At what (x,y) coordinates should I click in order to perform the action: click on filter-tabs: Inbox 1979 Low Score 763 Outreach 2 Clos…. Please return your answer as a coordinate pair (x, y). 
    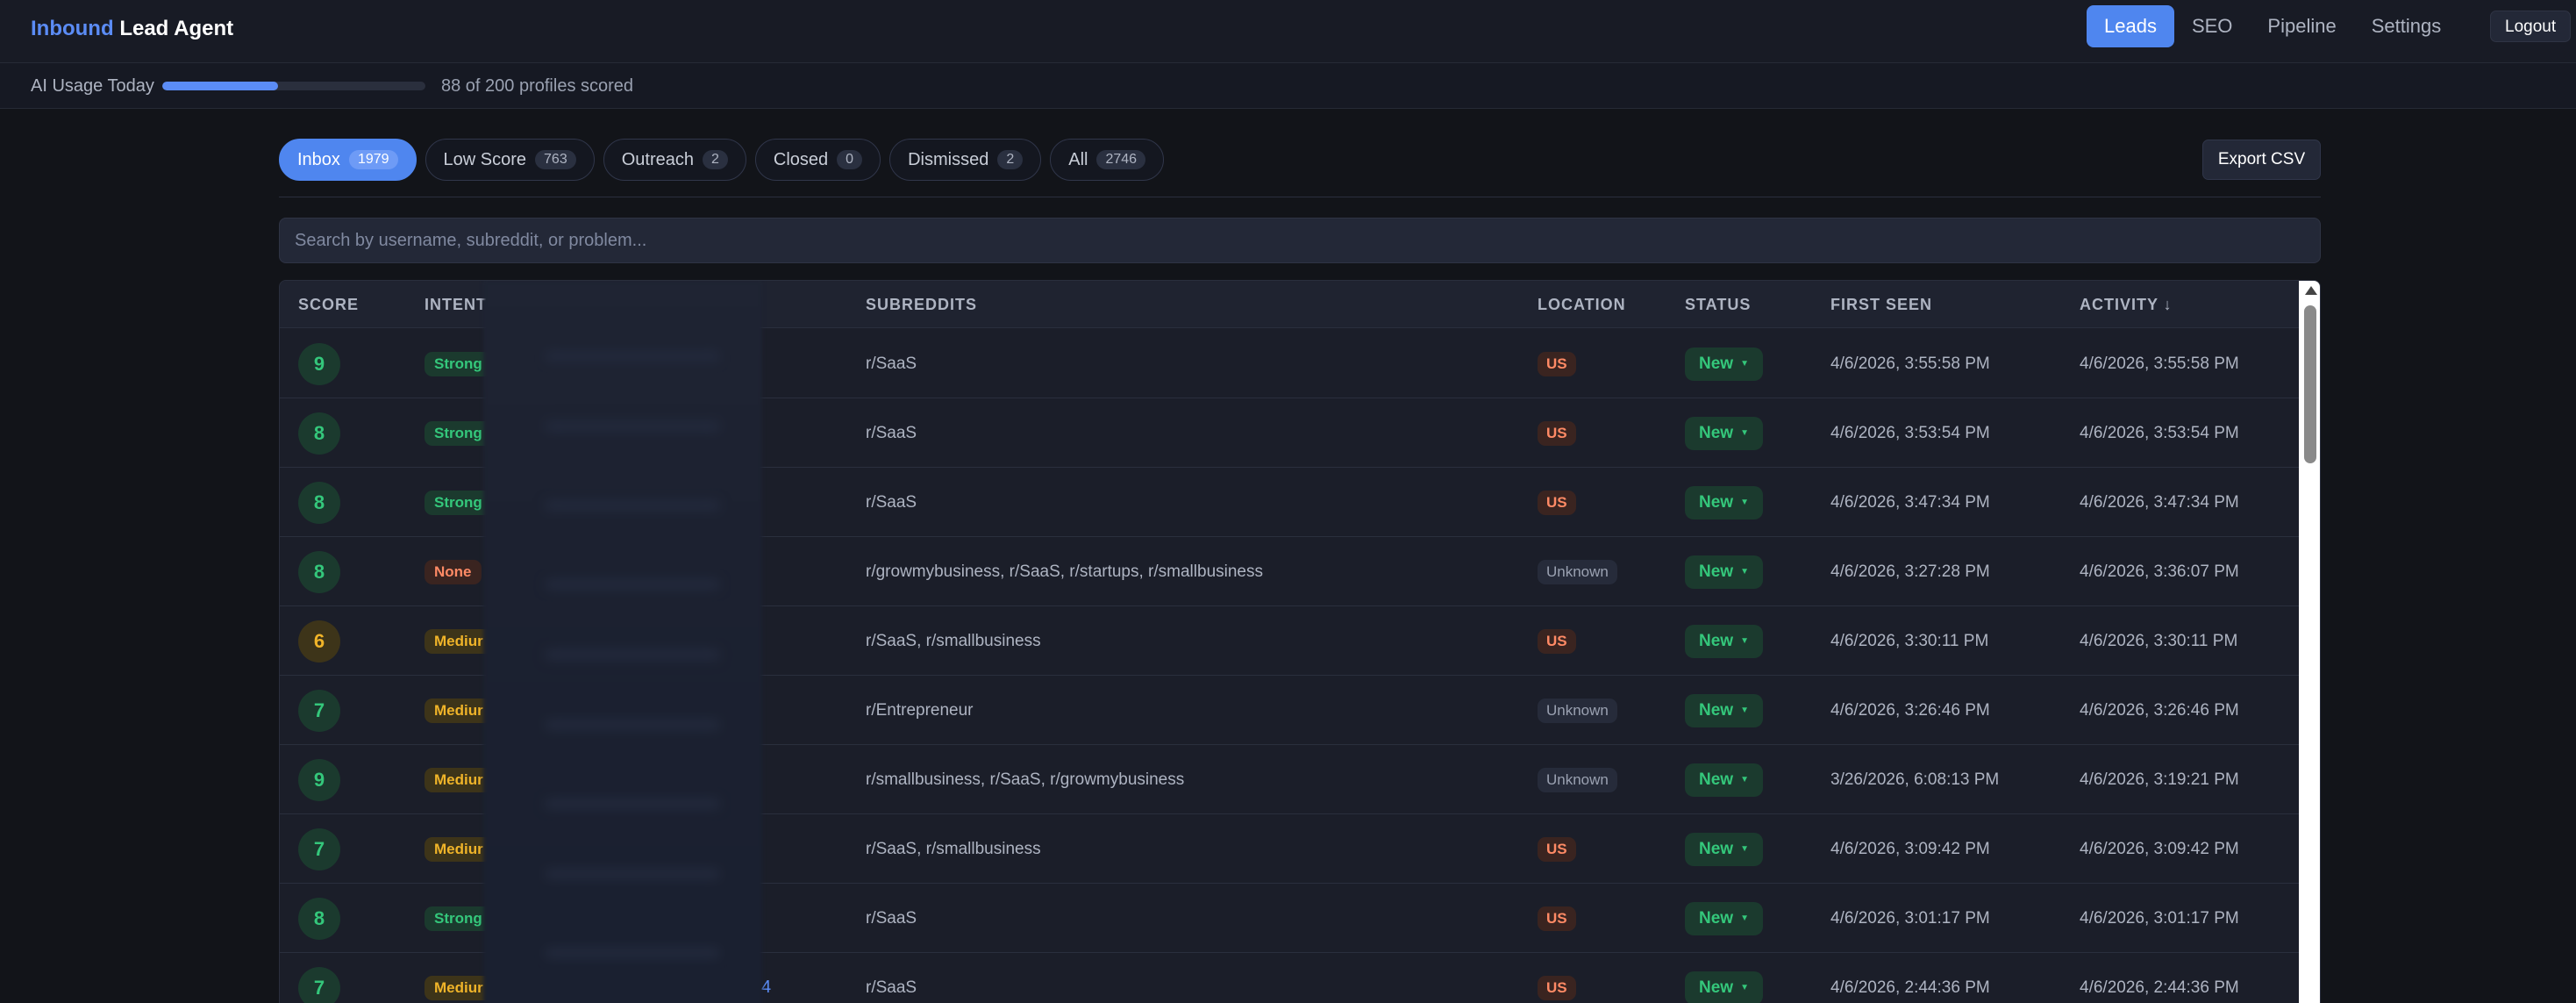
    Looking at the image, I should click on (722, 160).